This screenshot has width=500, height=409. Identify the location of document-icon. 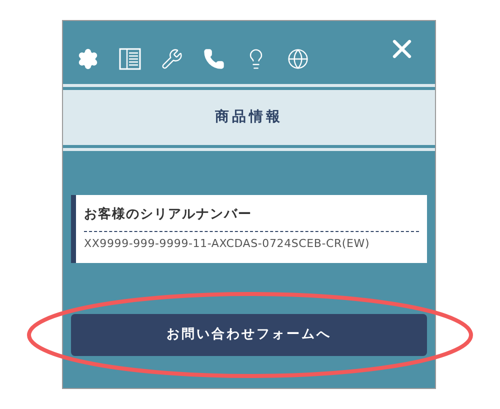
(130, 59).